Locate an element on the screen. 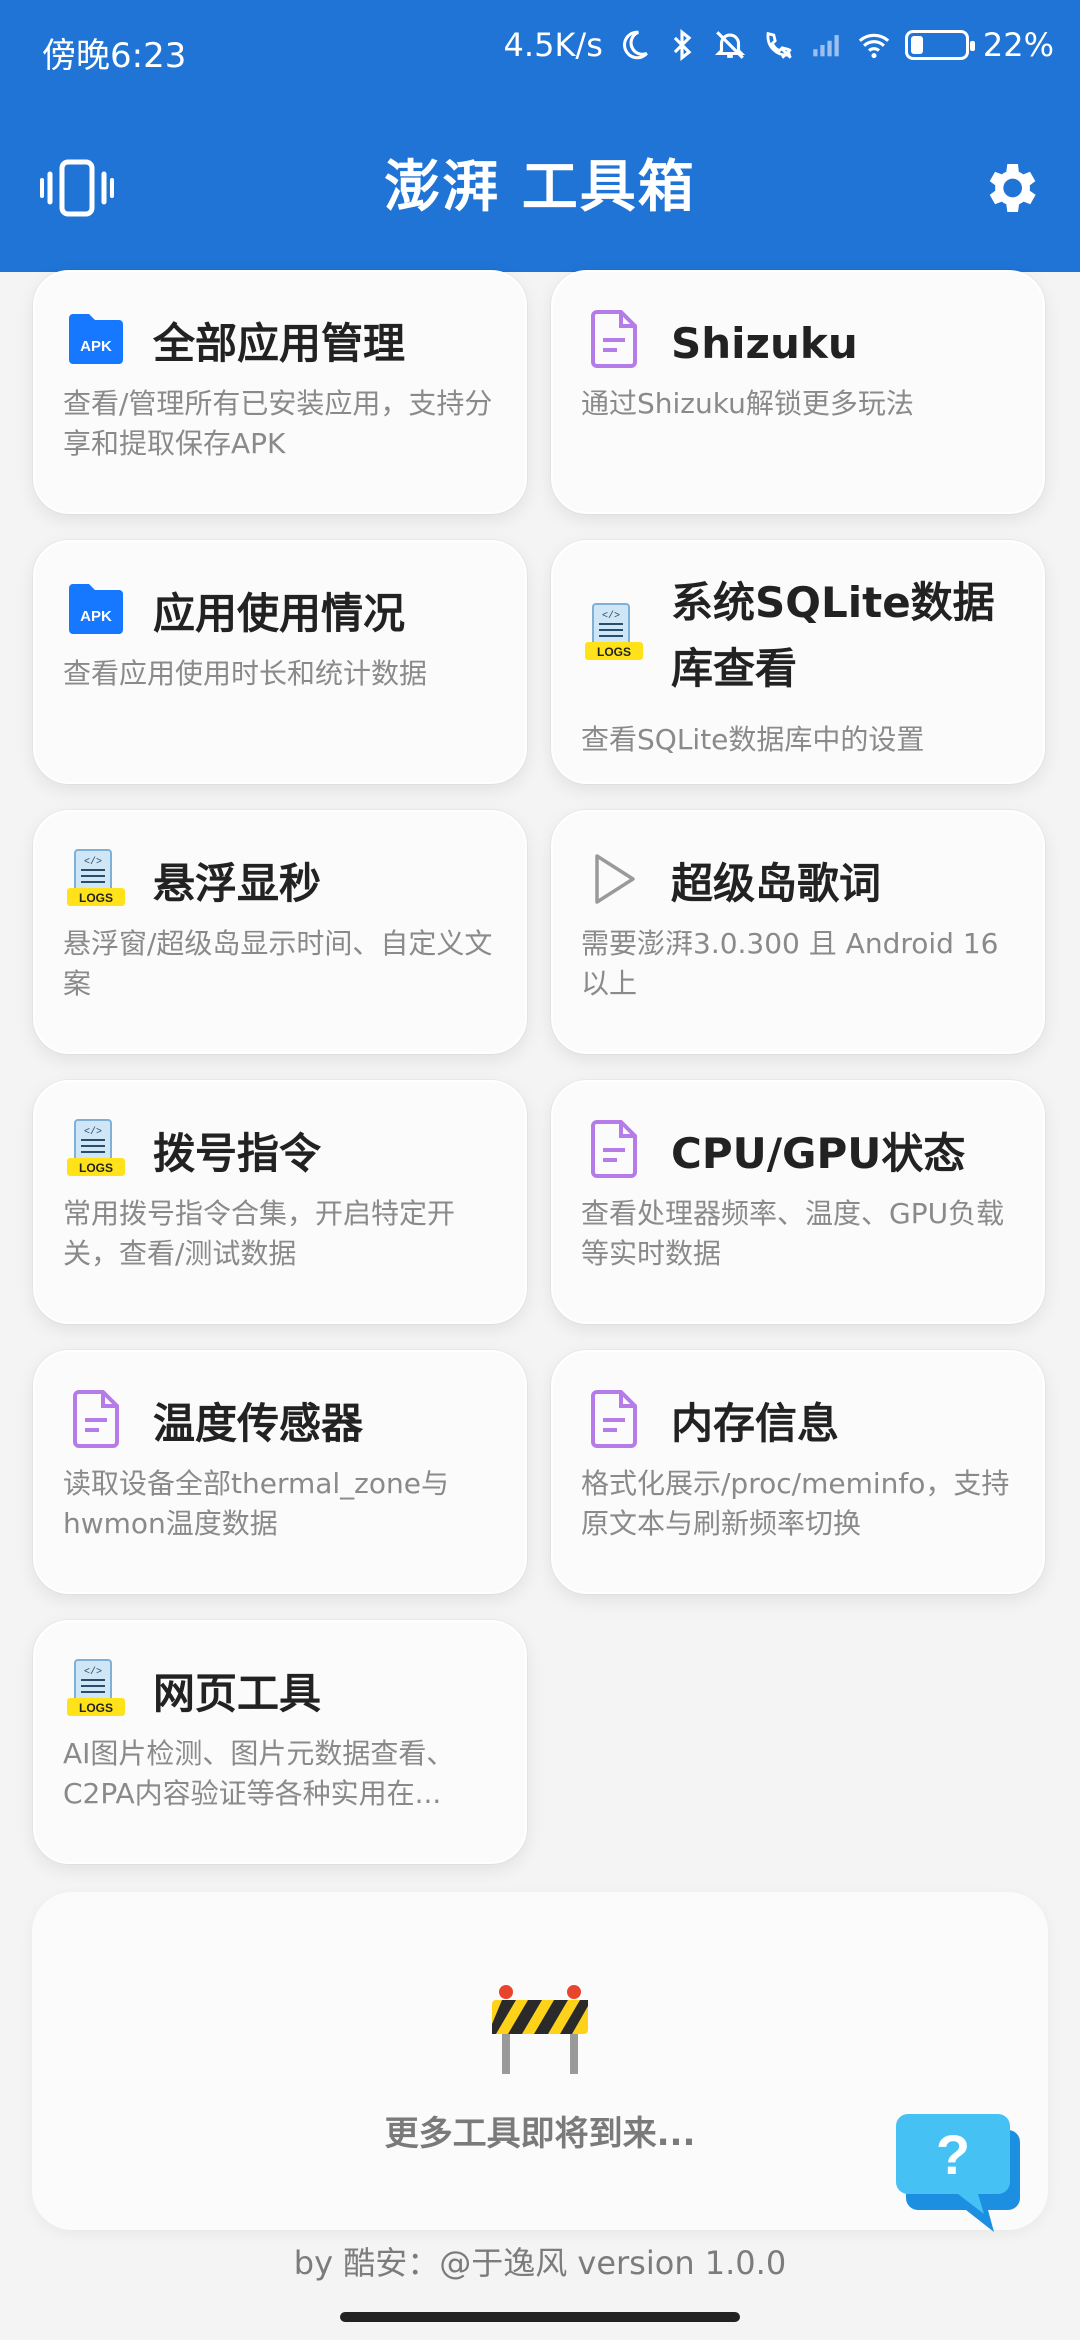 This screenshot has height=2340, width=1080. app-bar: 澎湃 工具箱 is located at coordinates (540, 186).